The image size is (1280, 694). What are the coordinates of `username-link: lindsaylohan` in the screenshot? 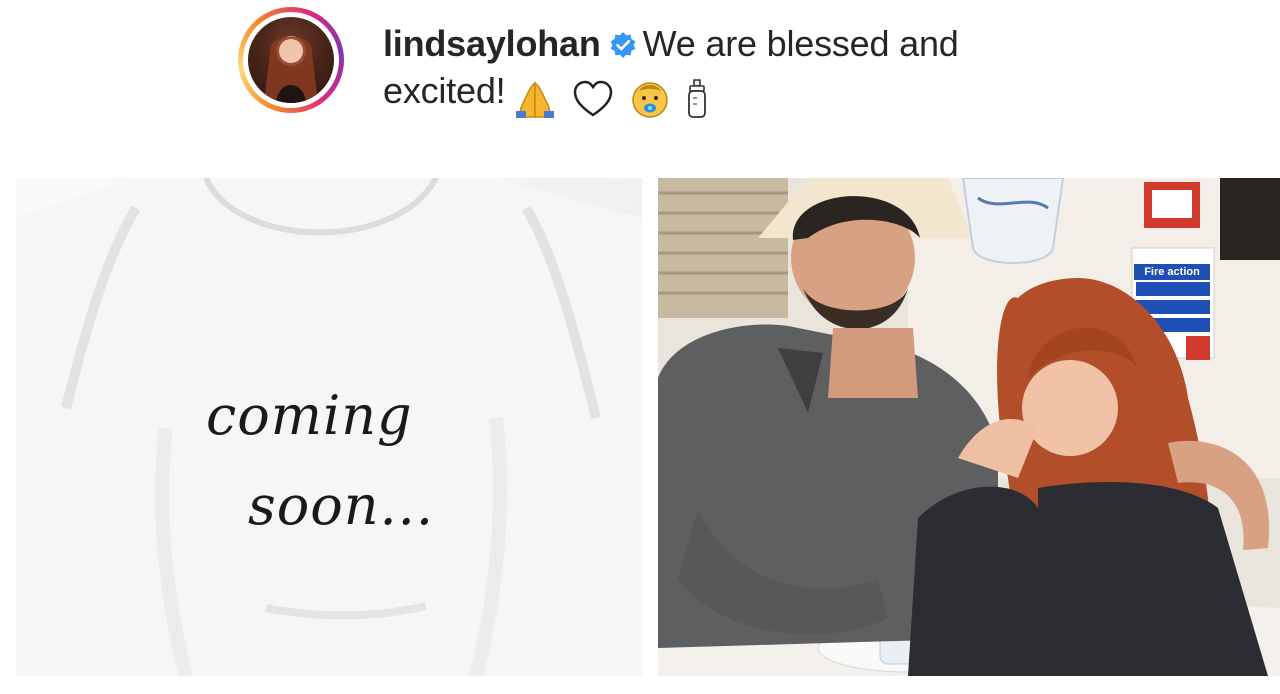 It's located at (492, 43).